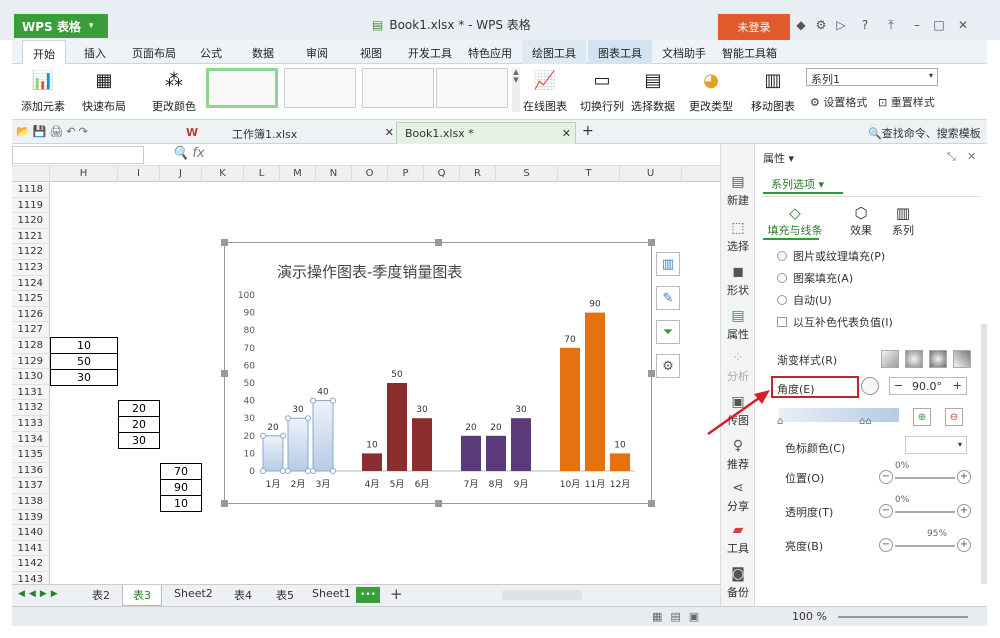  What do you see at coordinates (139, 174) in the screenshot?
I see `col-i: I` at bounding box center [139, 174].